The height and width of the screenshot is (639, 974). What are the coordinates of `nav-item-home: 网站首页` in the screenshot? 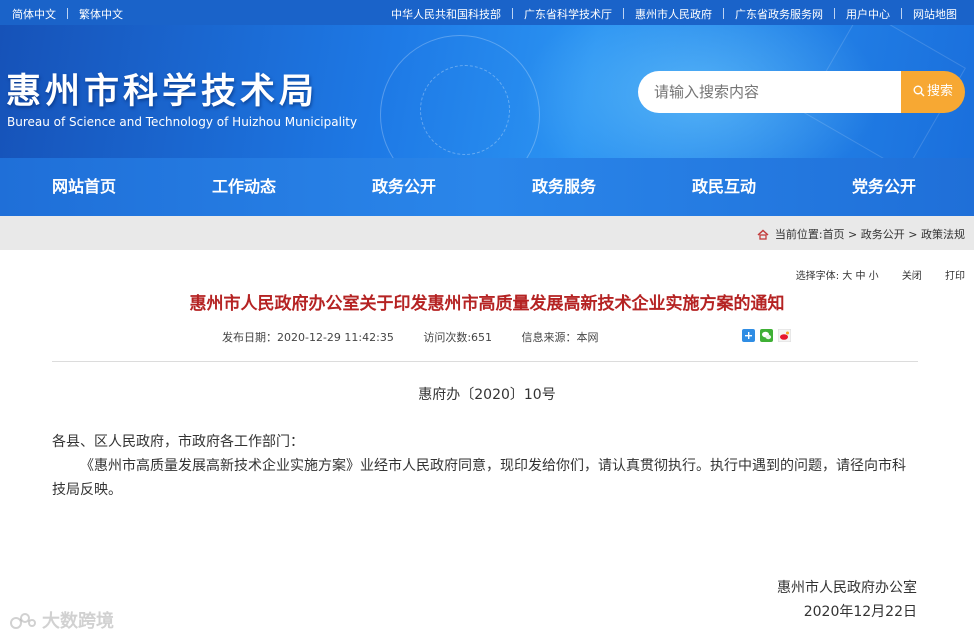 It's located at (84, 187).